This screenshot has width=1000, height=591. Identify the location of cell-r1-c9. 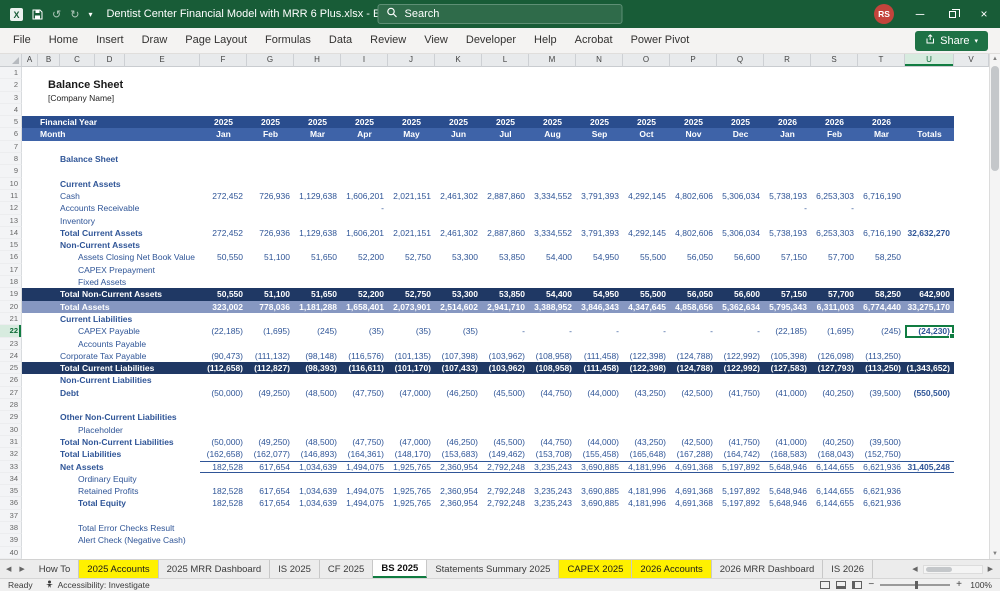
(599, 73).